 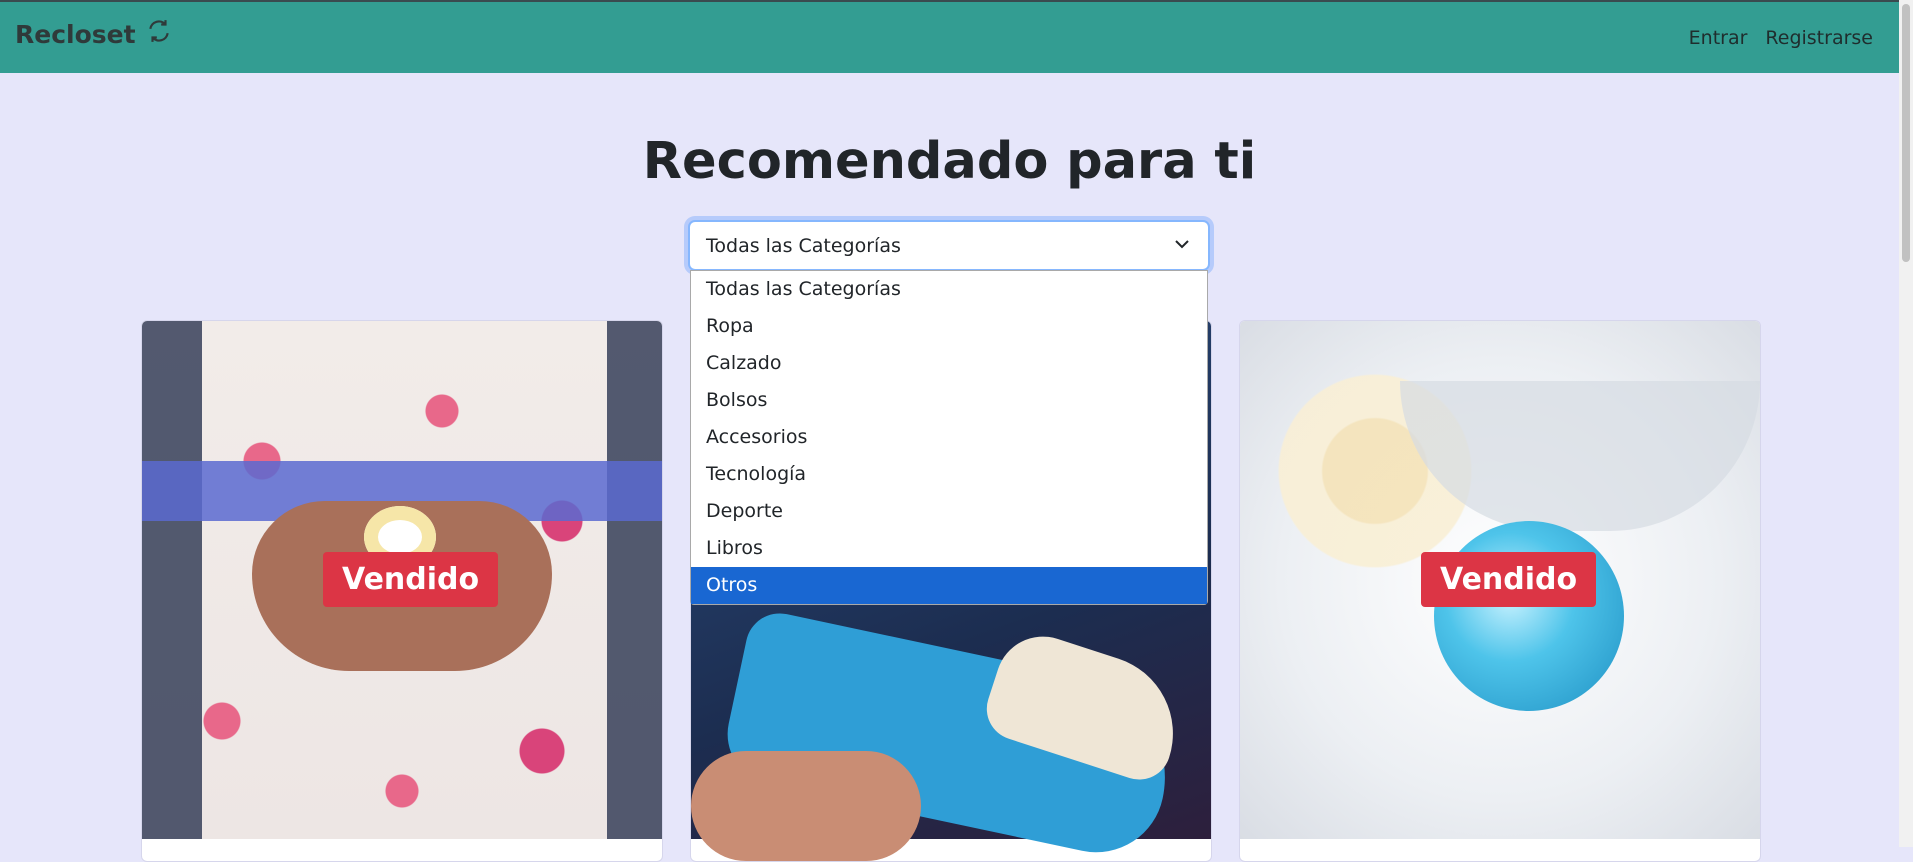 I want to click on chevron-down-icon, so click(x=1182, y=244).